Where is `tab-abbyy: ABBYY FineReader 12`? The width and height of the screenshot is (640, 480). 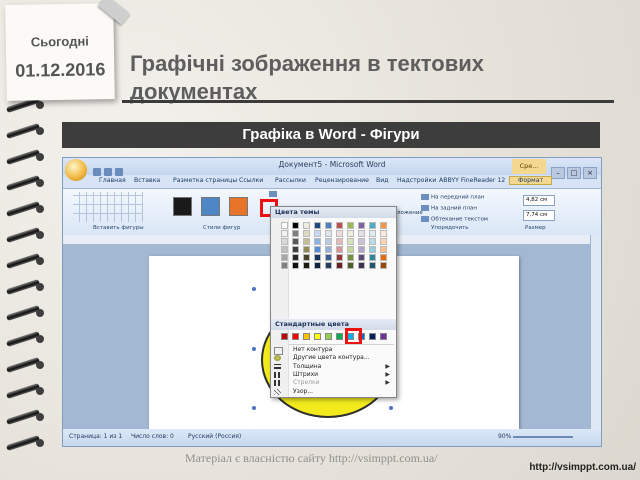 tab-abbyy: ABBYY FineReader 12 is located at coordinates (472, 180).